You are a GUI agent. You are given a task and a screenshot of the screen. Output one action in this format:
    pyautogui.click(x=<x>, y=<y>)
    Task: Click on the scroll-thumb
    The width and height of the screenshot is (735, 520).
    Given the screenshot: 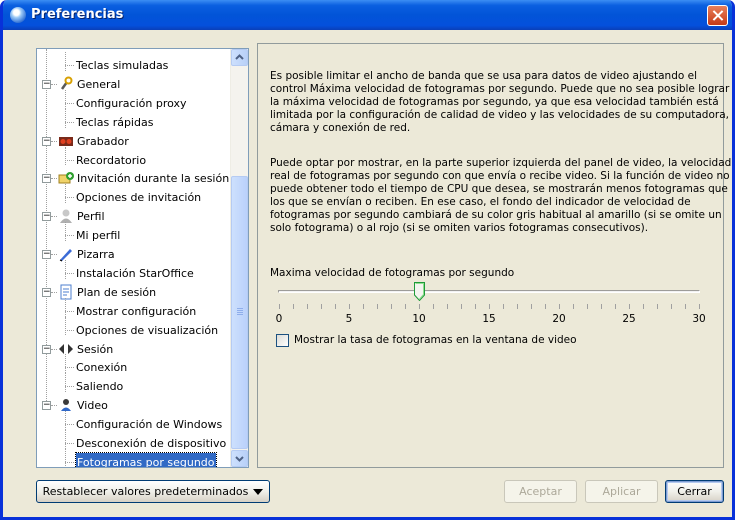 What is the action you would take?
    pyautogui.click(x=239, y=312)
    